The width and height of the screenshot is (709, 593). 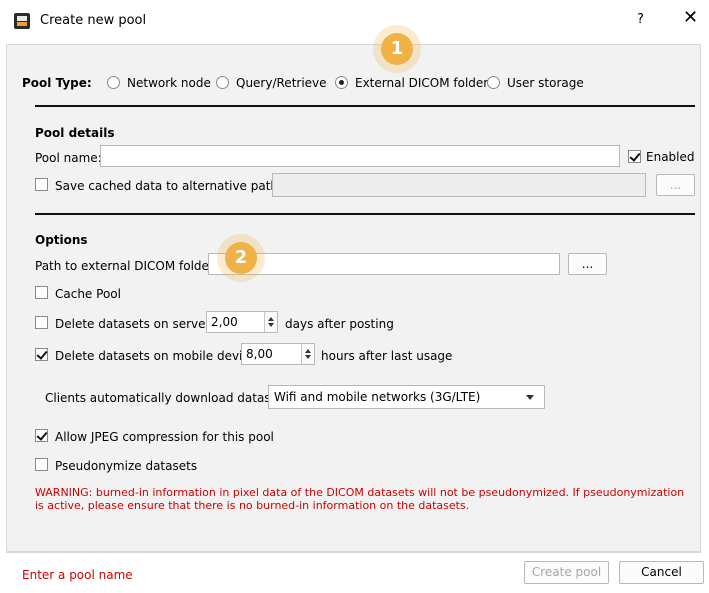 What do you see at coordinates (241, 258) in the screenshot?
I see `step-marker-2: 2` at bounding box center [241, 258].